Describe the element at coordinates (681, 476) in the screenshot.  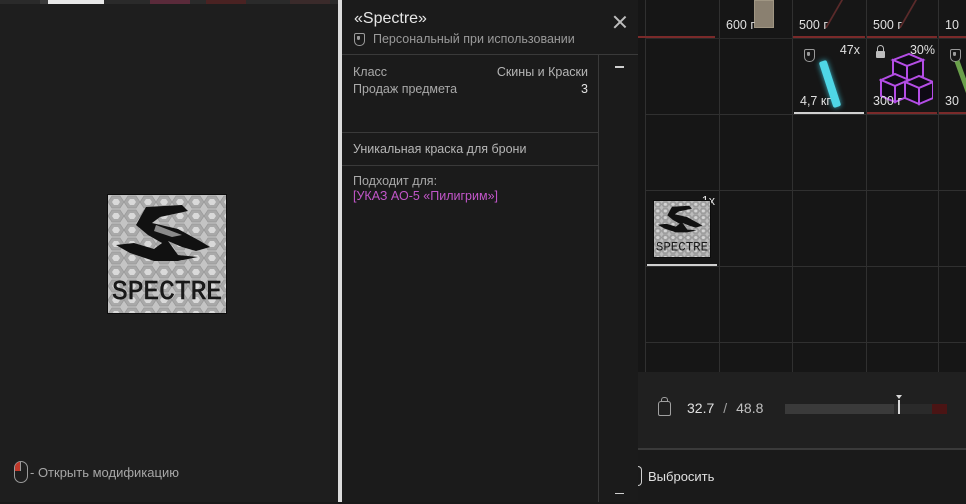
I see `drop-button-label: Выбросить` at that location.